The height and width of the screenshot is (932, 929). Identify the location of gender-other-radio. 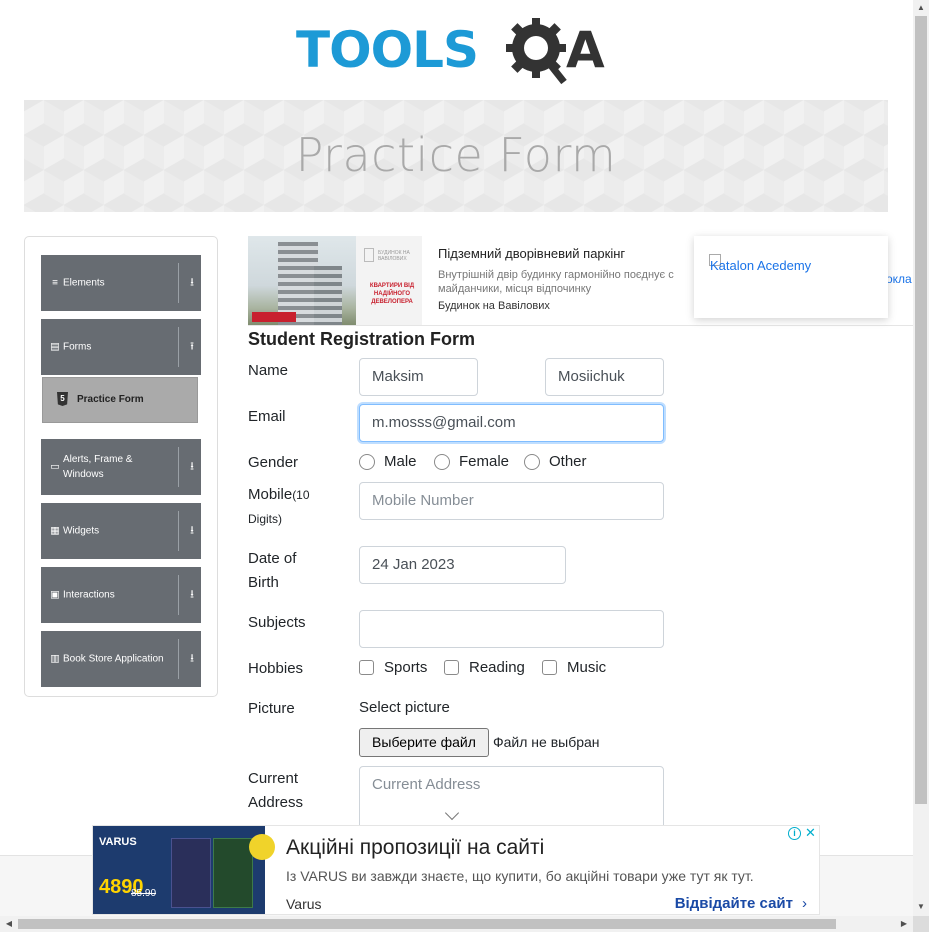
(532, 462).